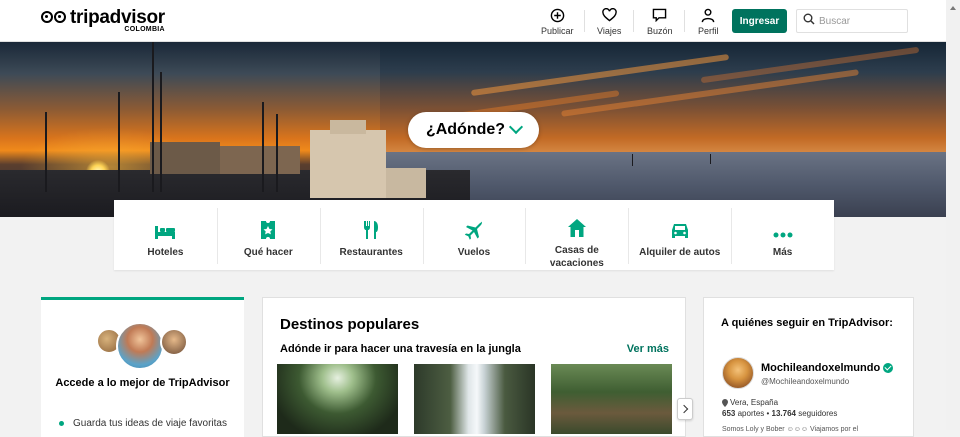  Describe the element at coordinates (648, 349) in the screenshot. I see `see-more-link: Ver más` at that location.